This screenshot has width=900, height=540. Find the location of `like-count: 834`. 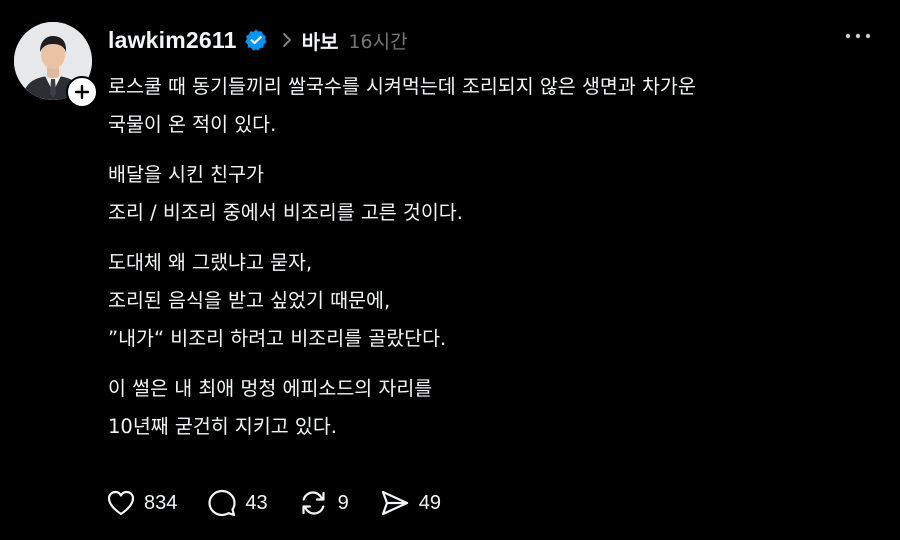

like-count: 834 is located at coordinates (161, 502).